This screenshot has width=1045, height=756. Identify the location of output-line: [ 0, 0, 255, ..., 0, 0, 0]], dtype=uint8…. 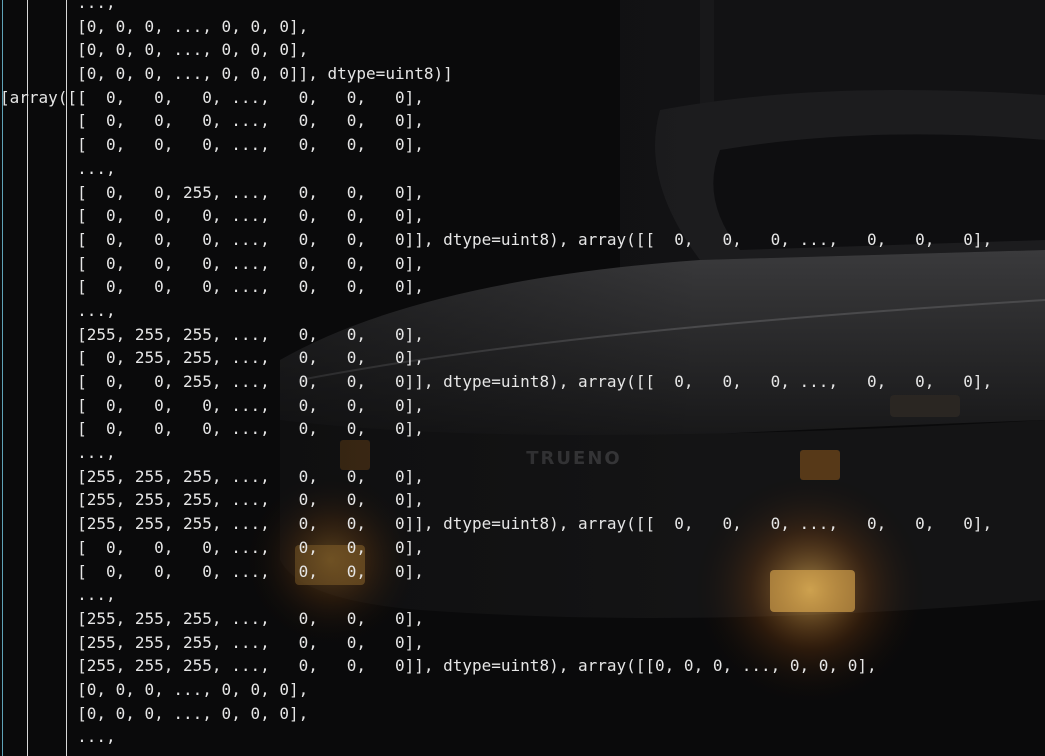
(496, 381).